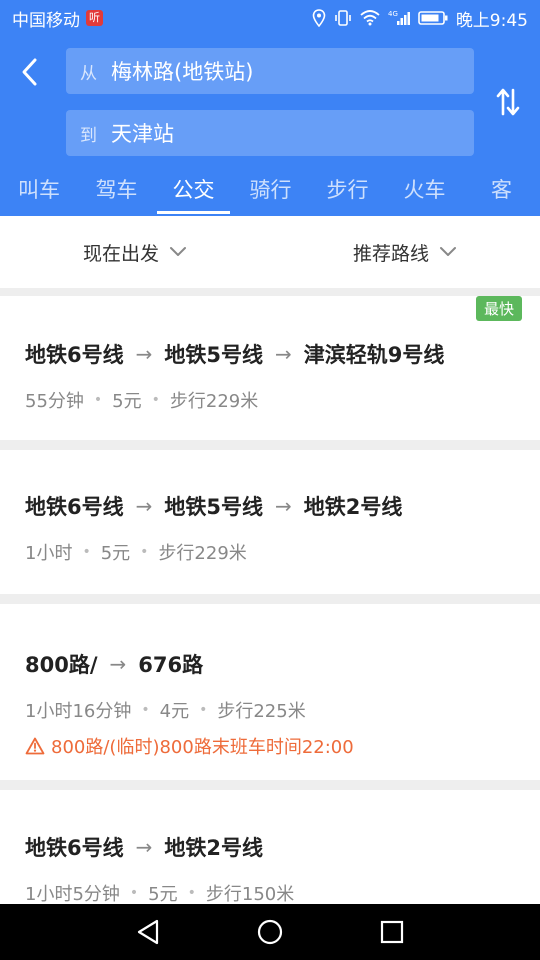 The image size is (540, 960). What do you see at coordinates (54, 401) in the screenshot?
I see `route-duration: 55分钟` at bounding box center [54, 401].